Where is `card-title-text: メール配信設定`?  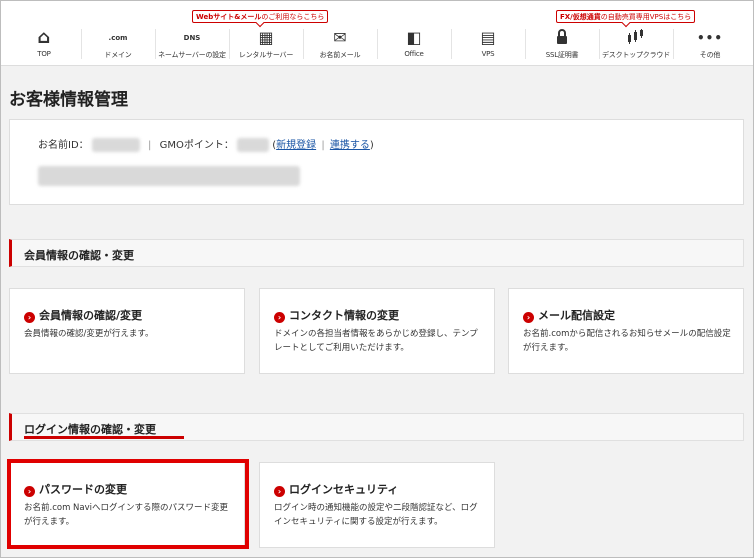
card-title-text: メール配信設定 is located at coordinates (576, 315).